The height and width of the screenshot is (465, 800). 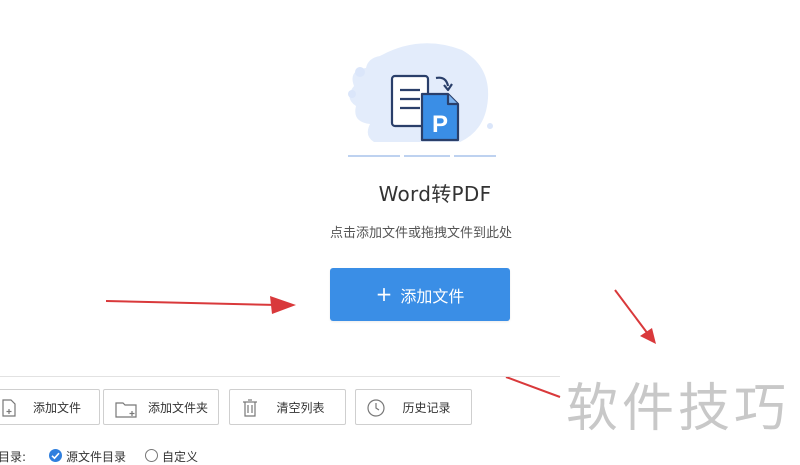 What do you see at coordinates (56, 407) in the screenshot?
I see `toolbar-add-file-label: 添加文件` at bounding box center [56, 407].